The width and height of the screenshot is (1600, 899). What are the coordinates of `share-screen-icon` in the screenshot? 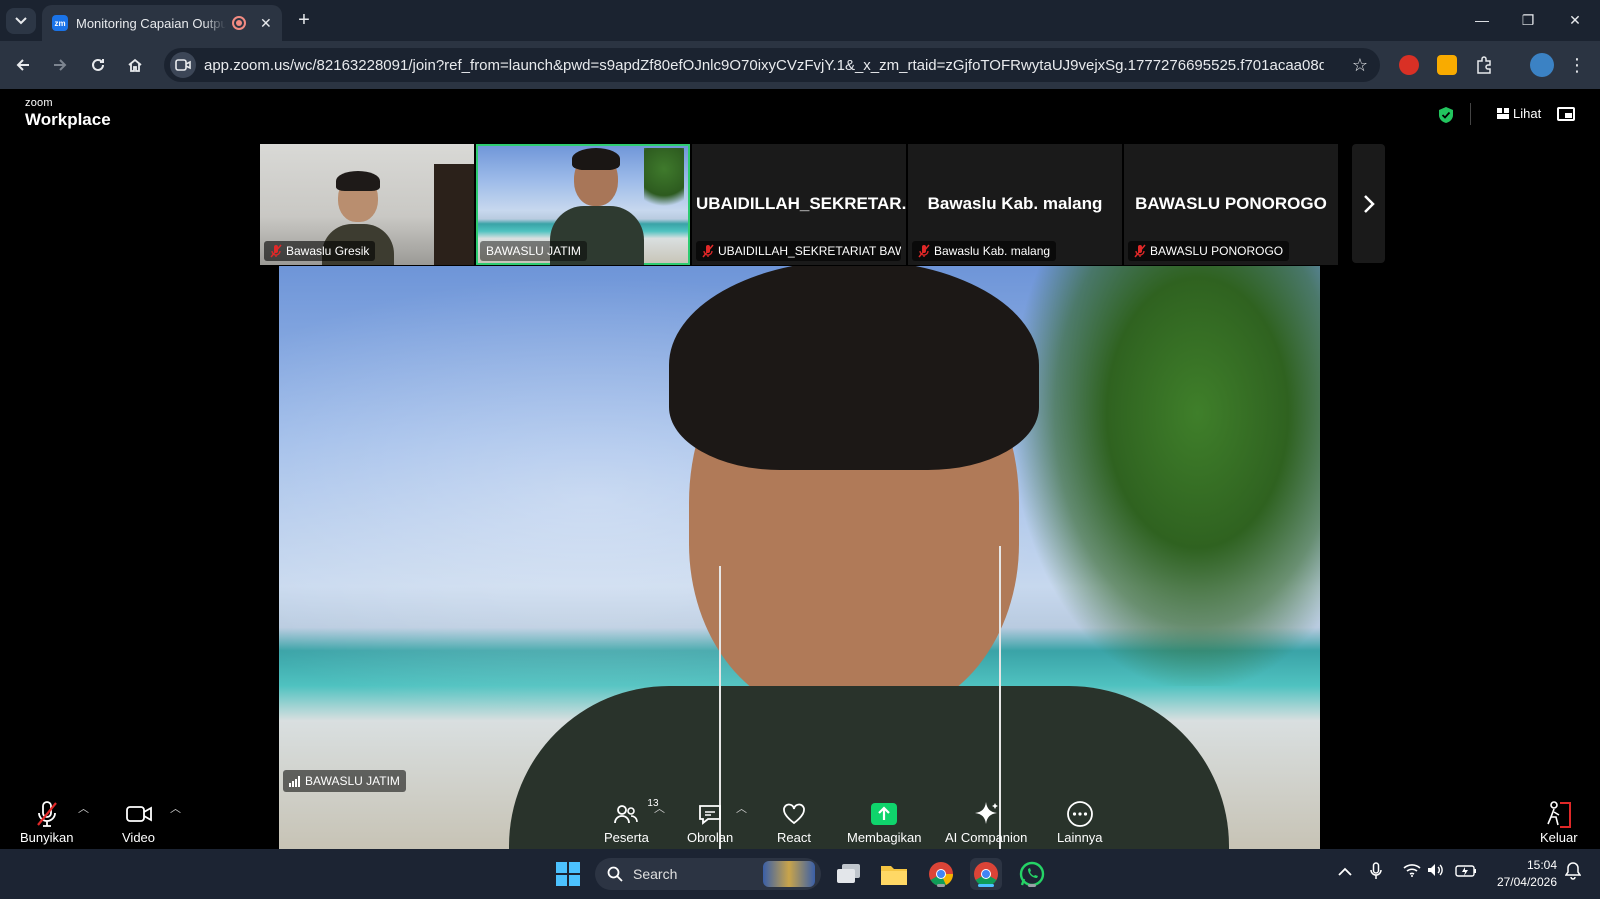 It's located at (884, 814).